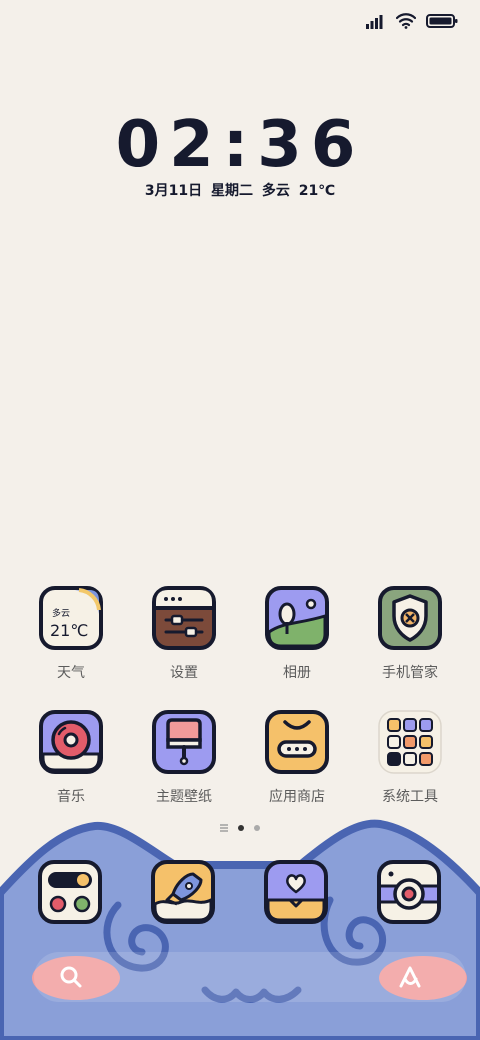 This screenshot has width=480, height=1040. I want to click on page-dot, so click(257, 828).